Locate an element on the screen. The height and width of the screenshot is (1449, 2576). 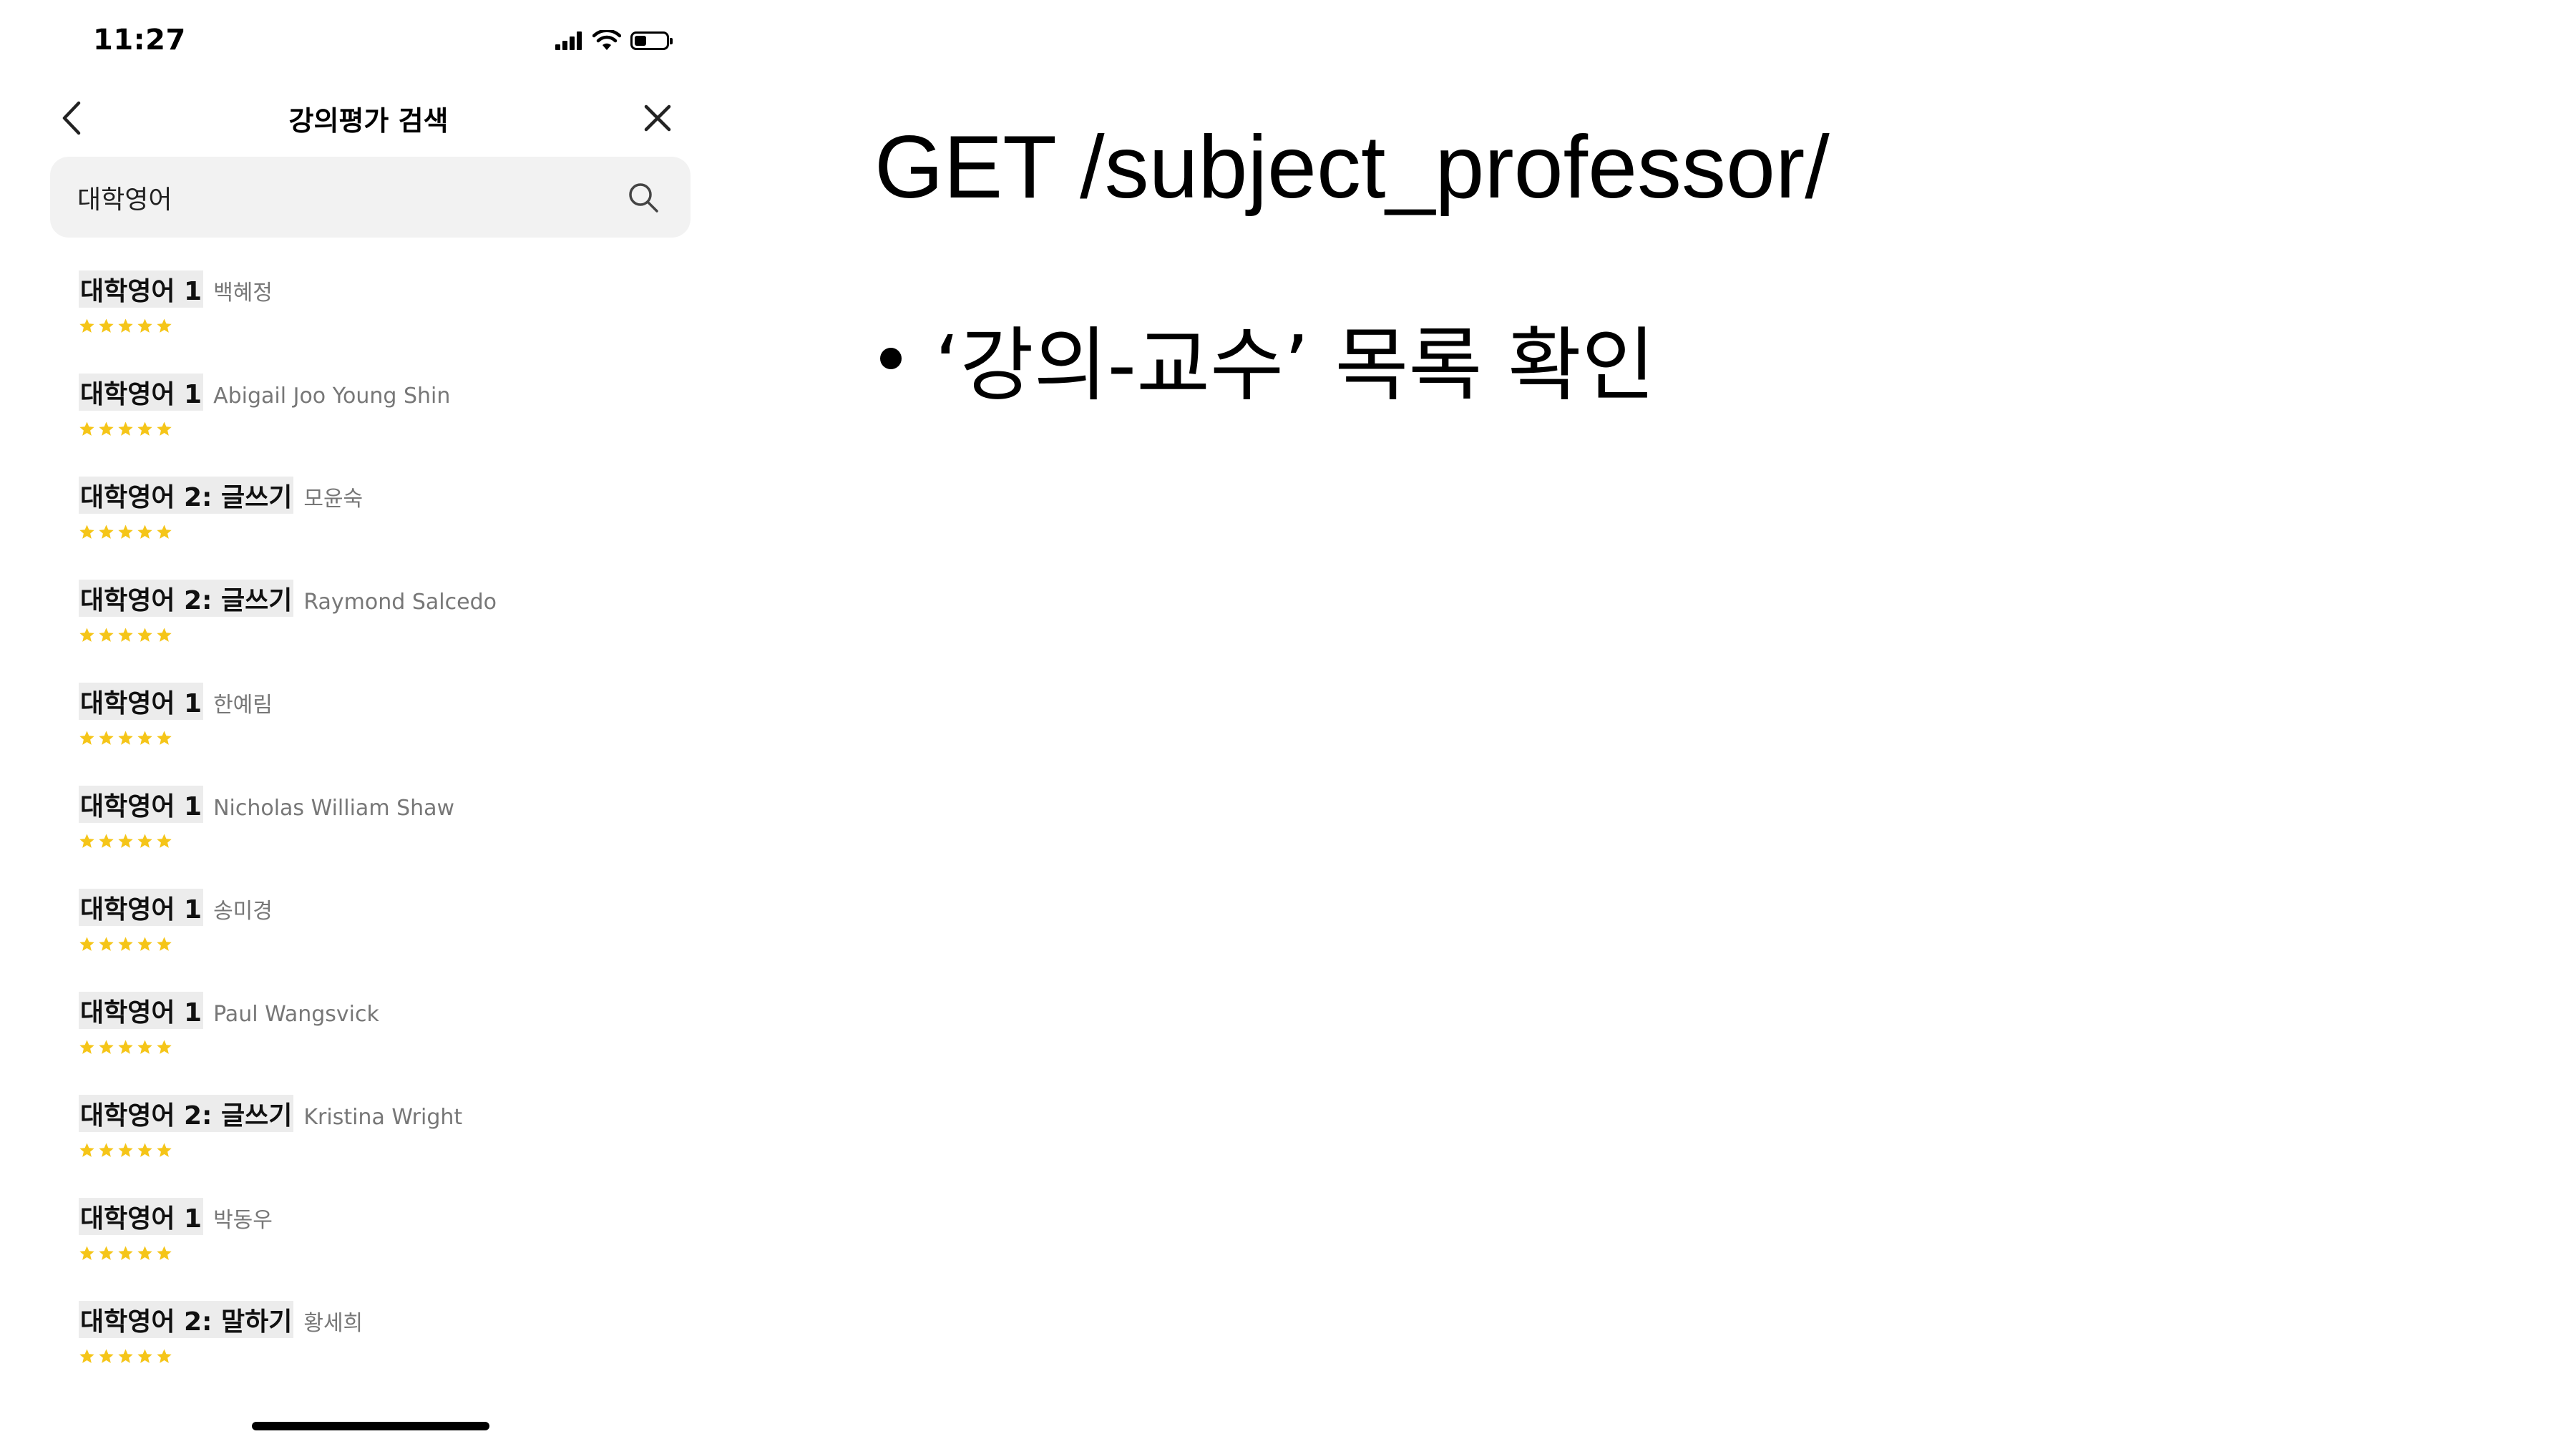
list-item: 대학영어 1 백혜정 is located at coordinates (393, 322).